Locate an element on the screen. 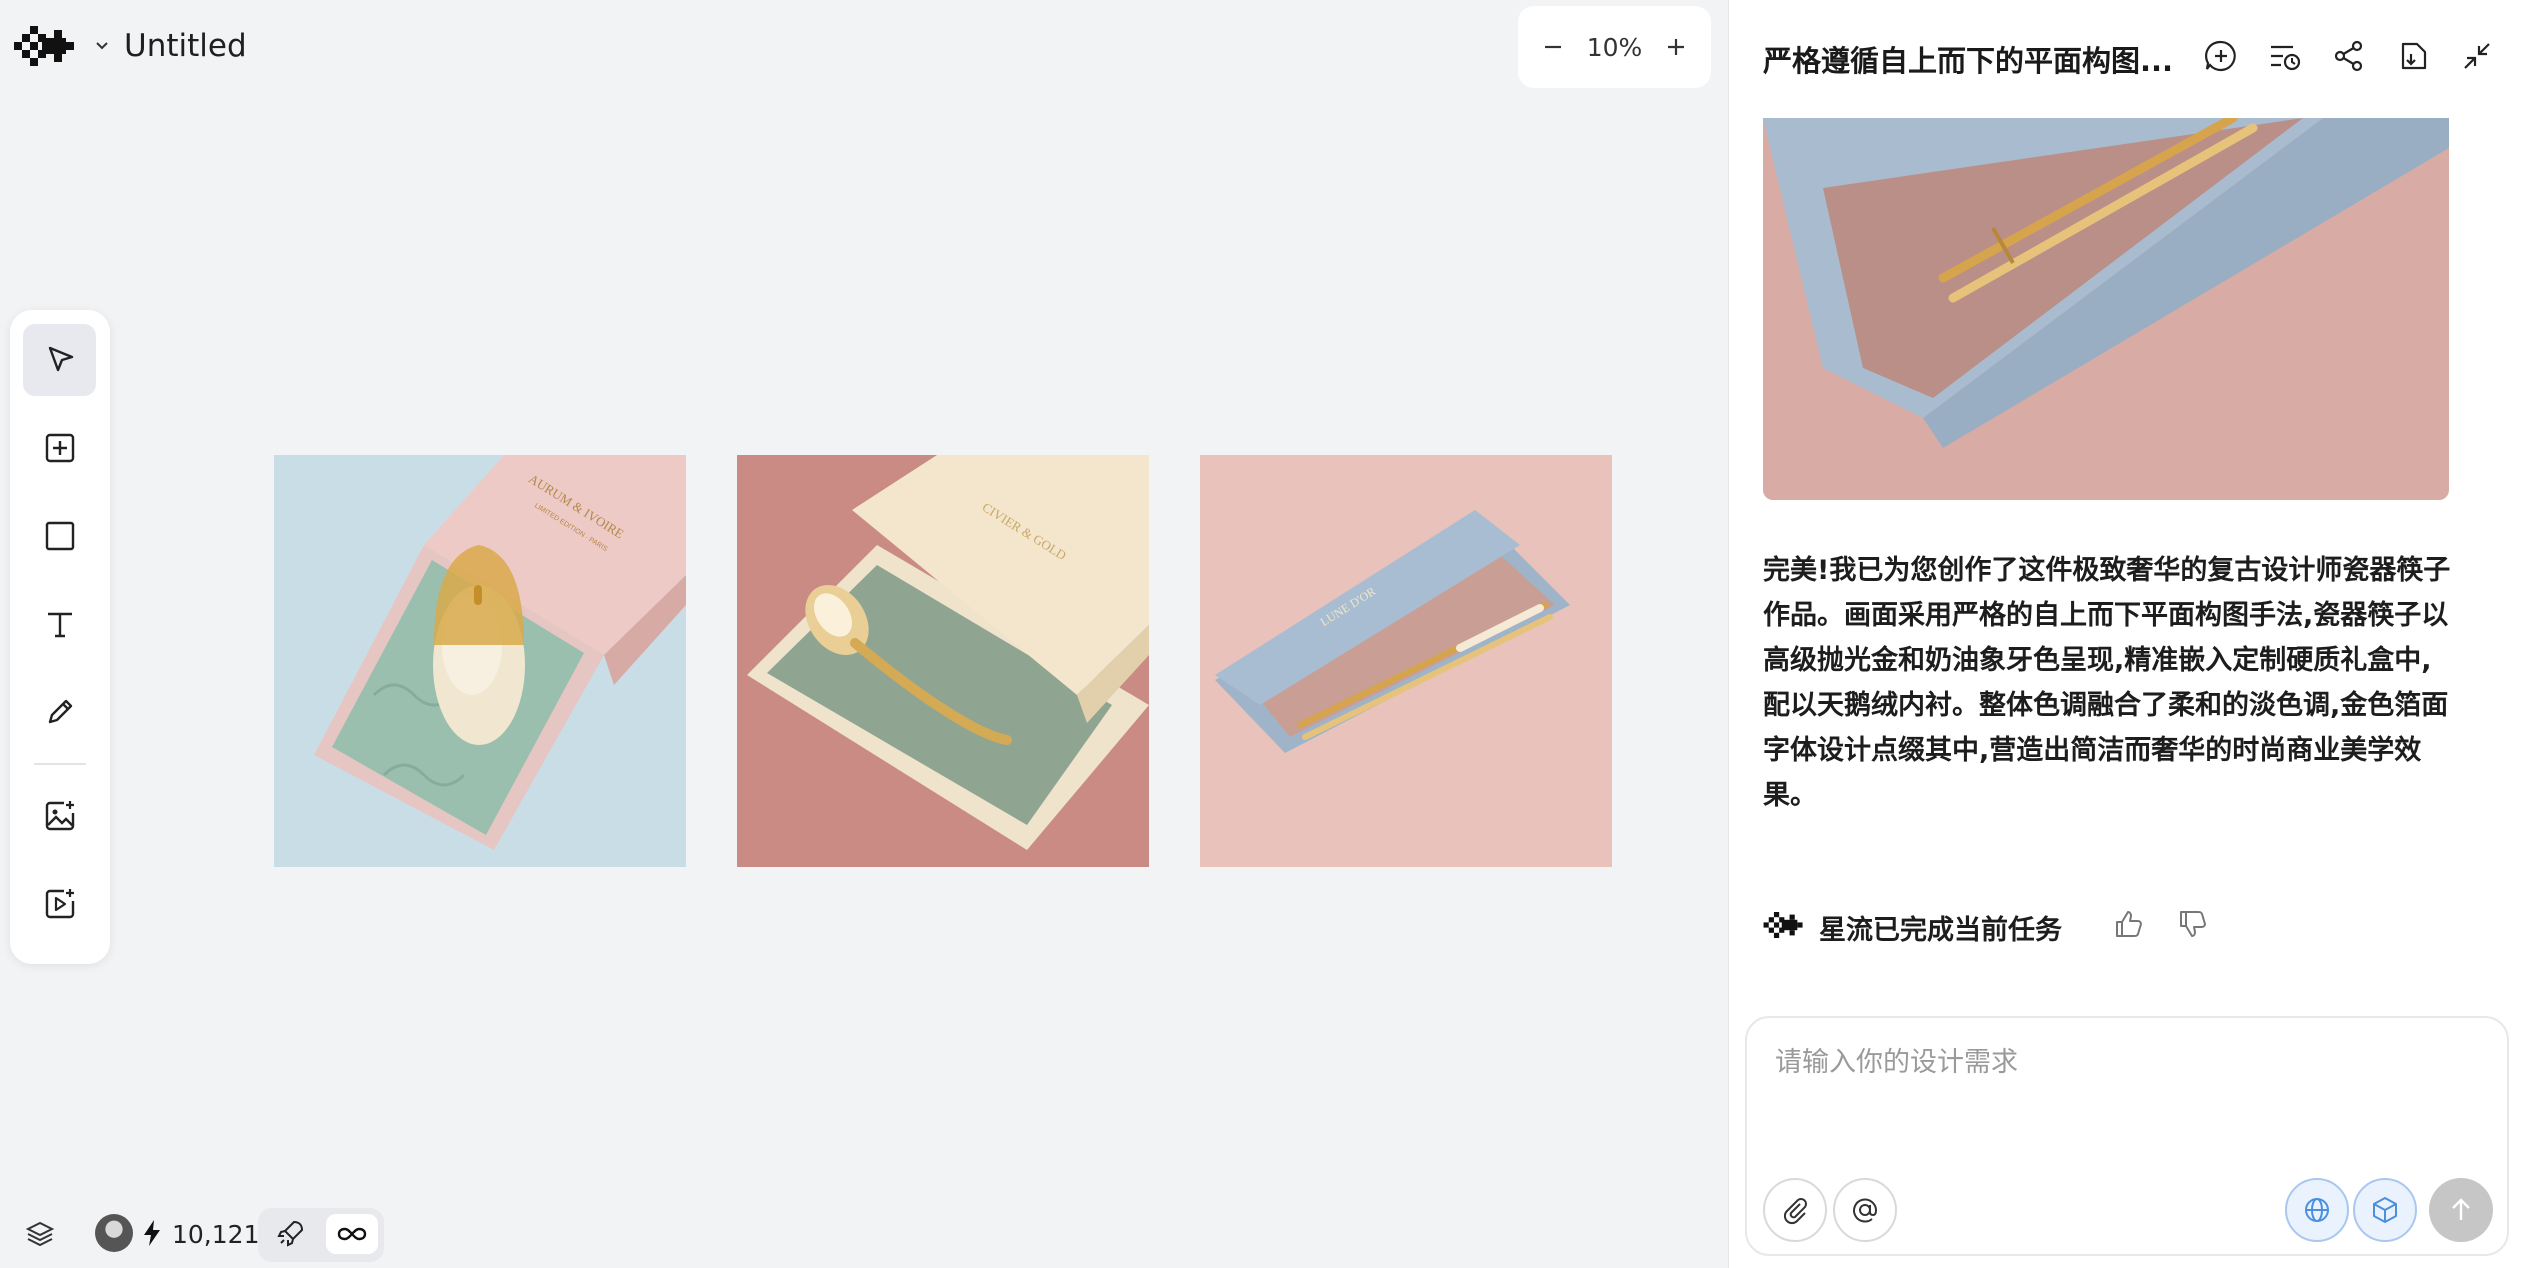 The height and width of the screenshot is (1268, 2524). image-sparkle-icon is located at coordinates (60, 816).